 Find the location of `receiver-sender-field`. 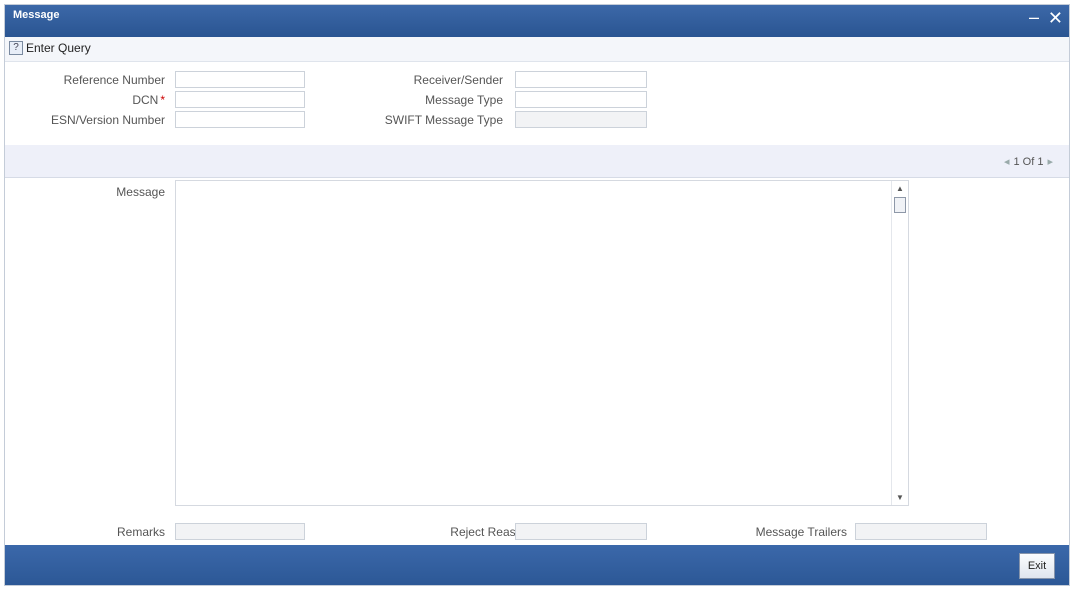

receiver-sender-field is located at coordinates (581, 79).